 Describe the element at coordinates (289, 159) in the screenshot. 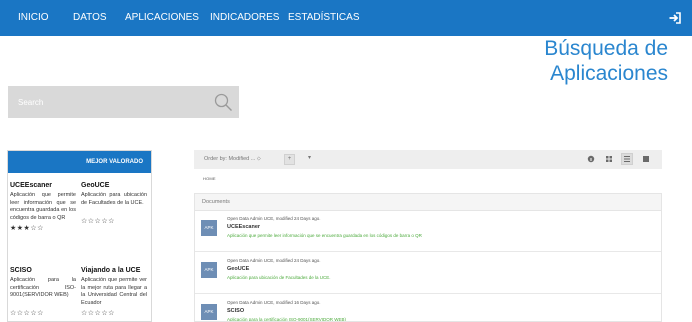

I see `add-button: +` at that location.